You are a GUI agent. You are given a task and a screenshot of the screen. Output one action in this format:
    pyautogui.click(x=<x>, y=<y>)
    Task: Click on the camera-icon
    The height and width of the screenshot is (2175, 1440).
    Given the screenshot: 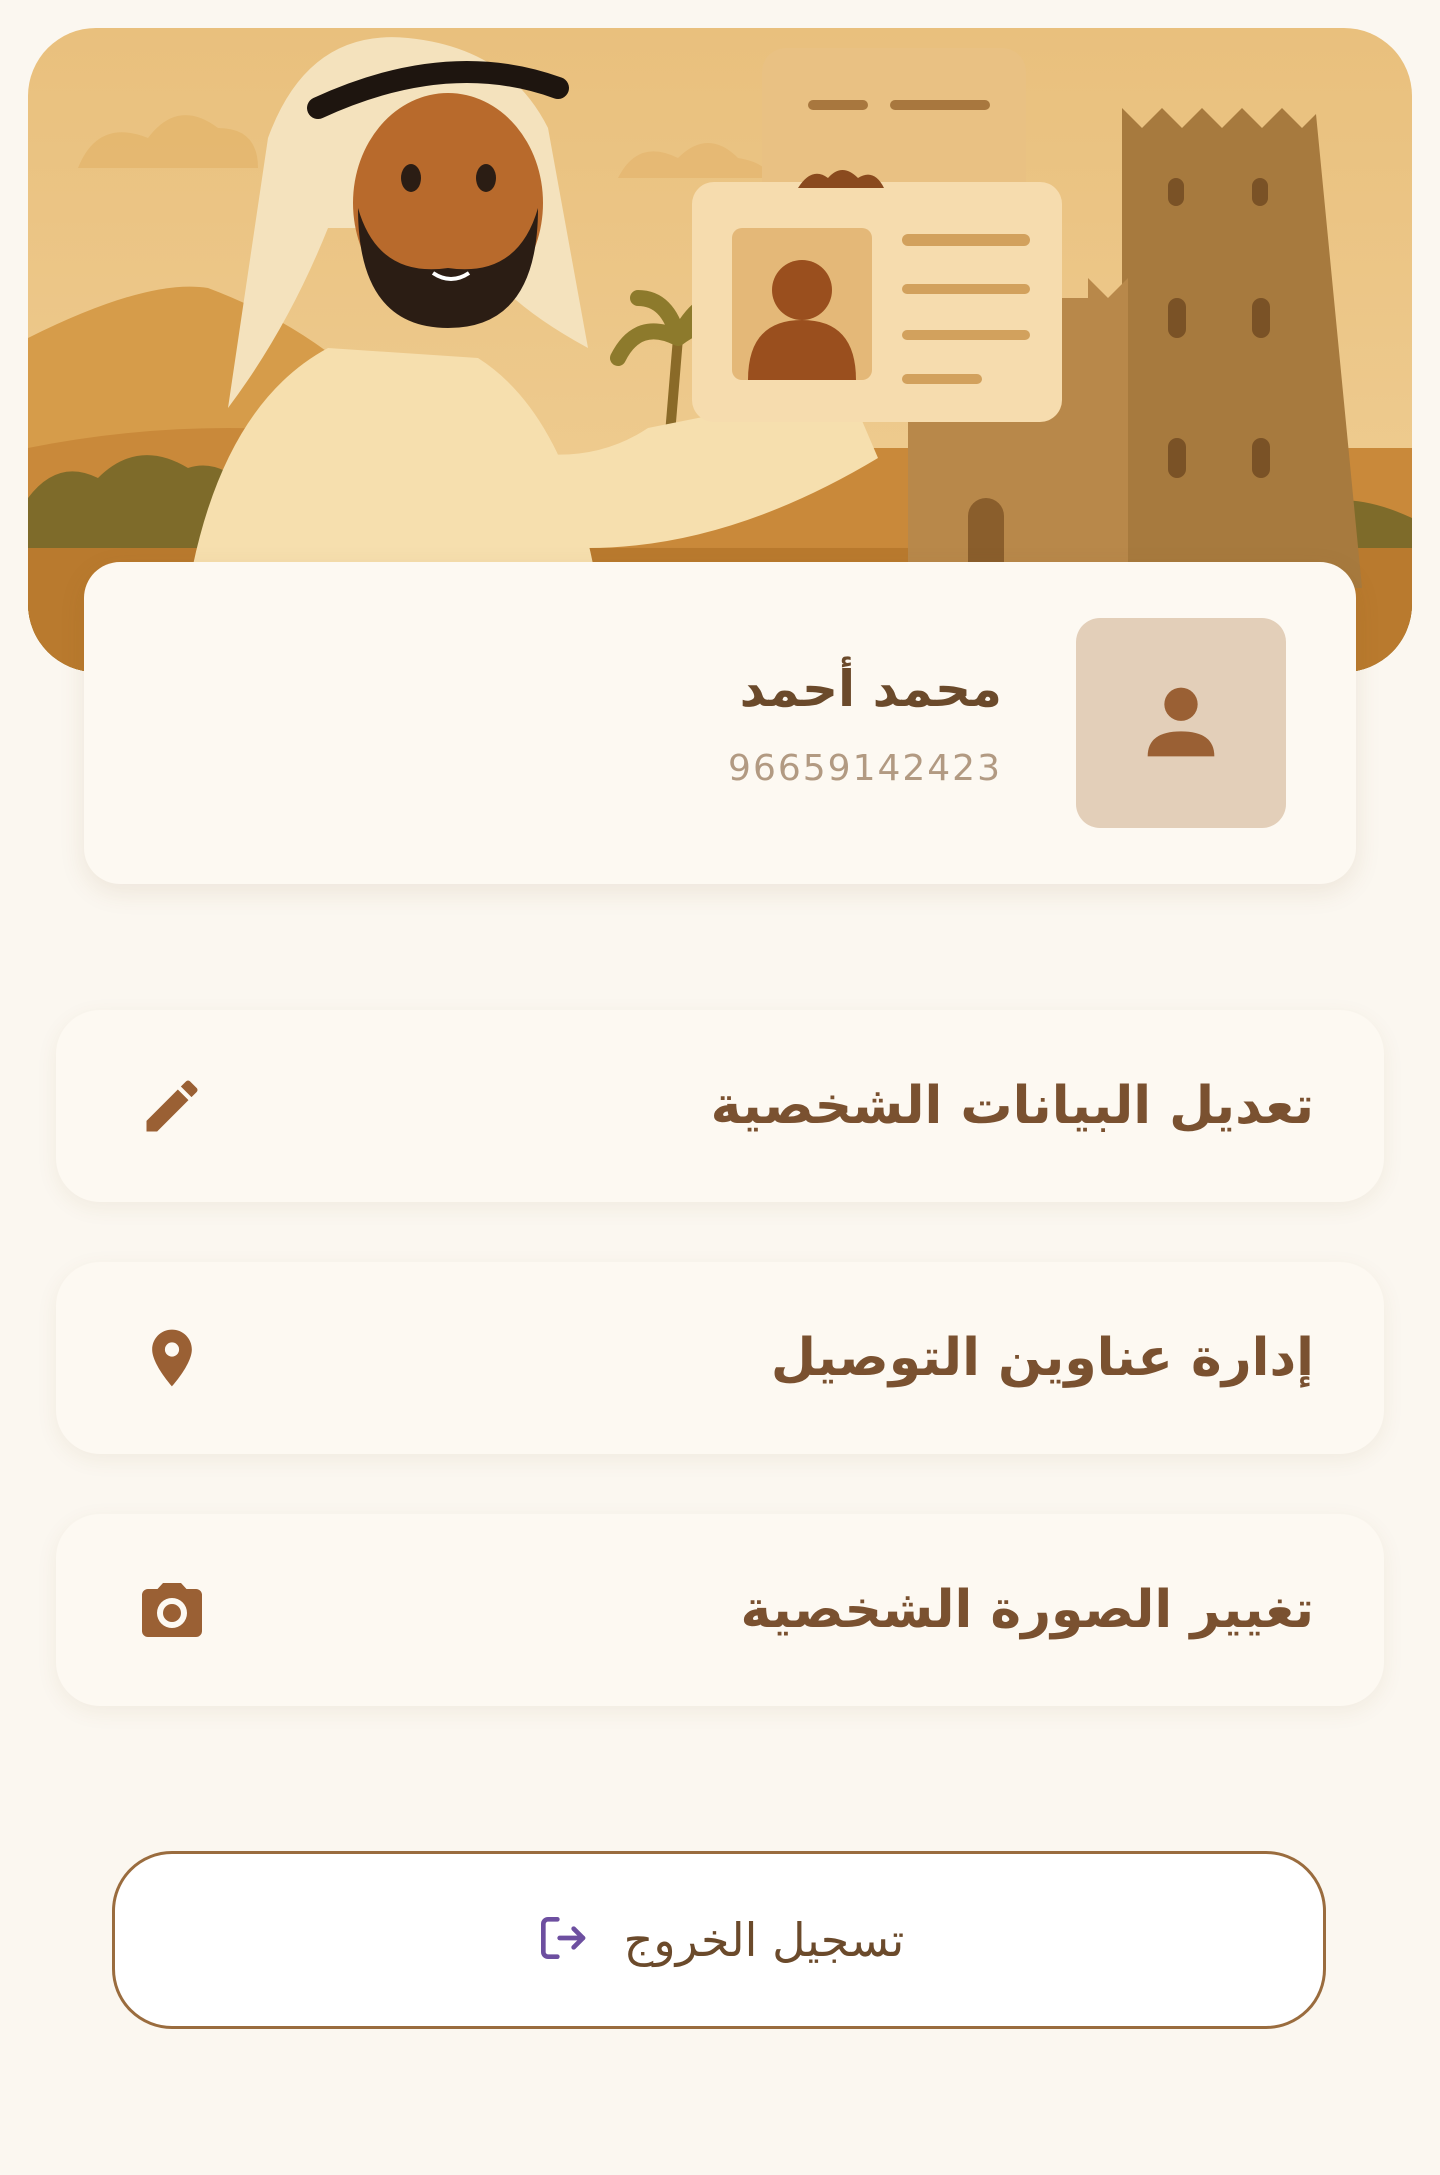 What is the action you would take?
    pyautogui.click(x=172, y=1610)
    